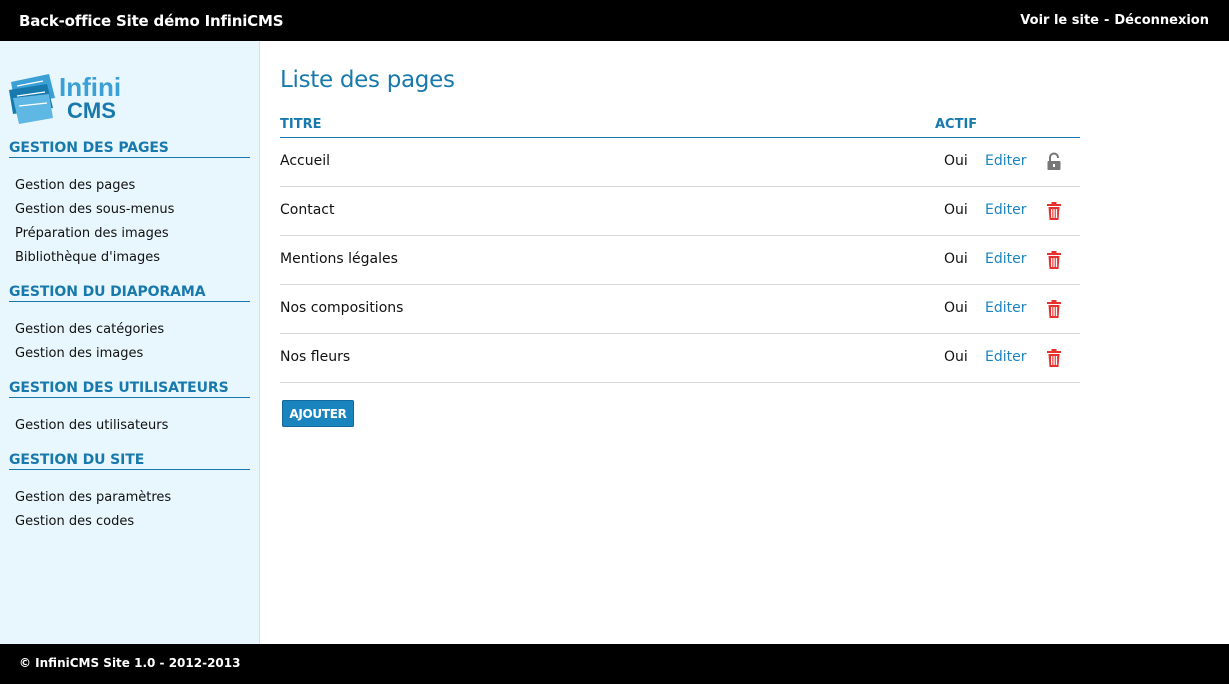 Image resolution: width=1229 pixels, height=684 pixels. What do you see at coordinates (1161, 20) in the screenshot?
I see `logout-link: Déconnexion` at bounding box center [1161, 20].